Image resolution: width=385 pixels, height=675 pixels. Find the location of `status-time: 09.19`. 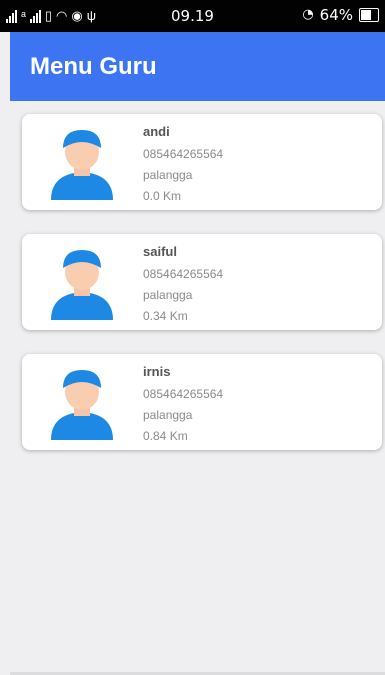

status-time: 09.19 is located at coordinates (192, 16).